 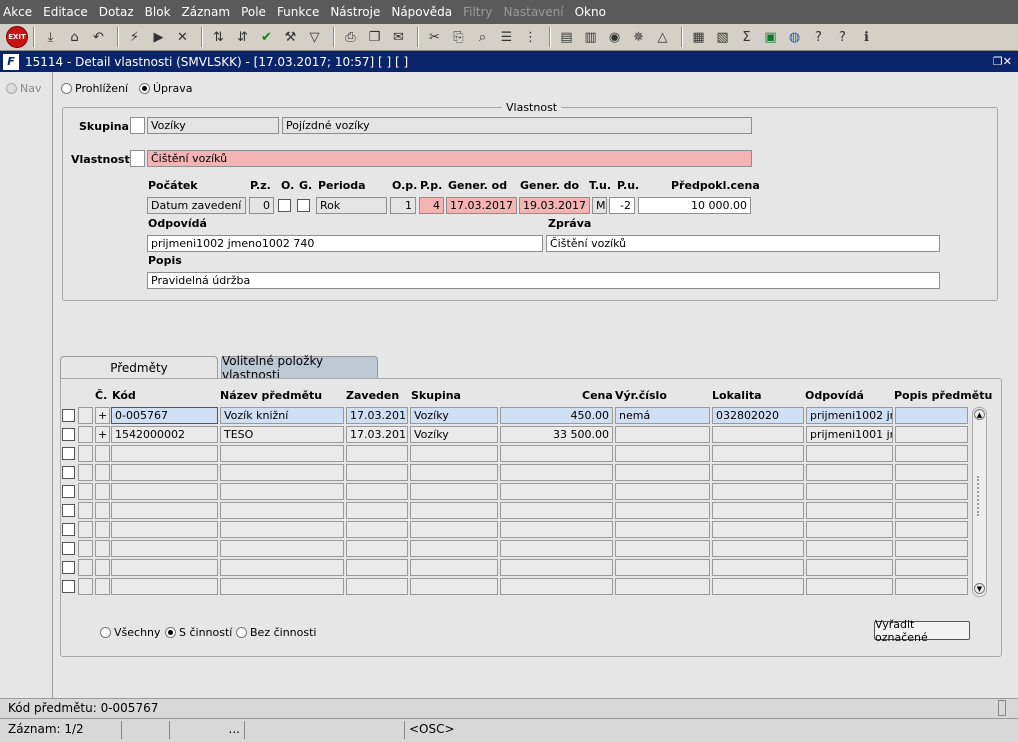 What do you see at coordinates (266, 37) in the screenshot?
I see `check-icon: ✔` at bounding box center [266, 37].